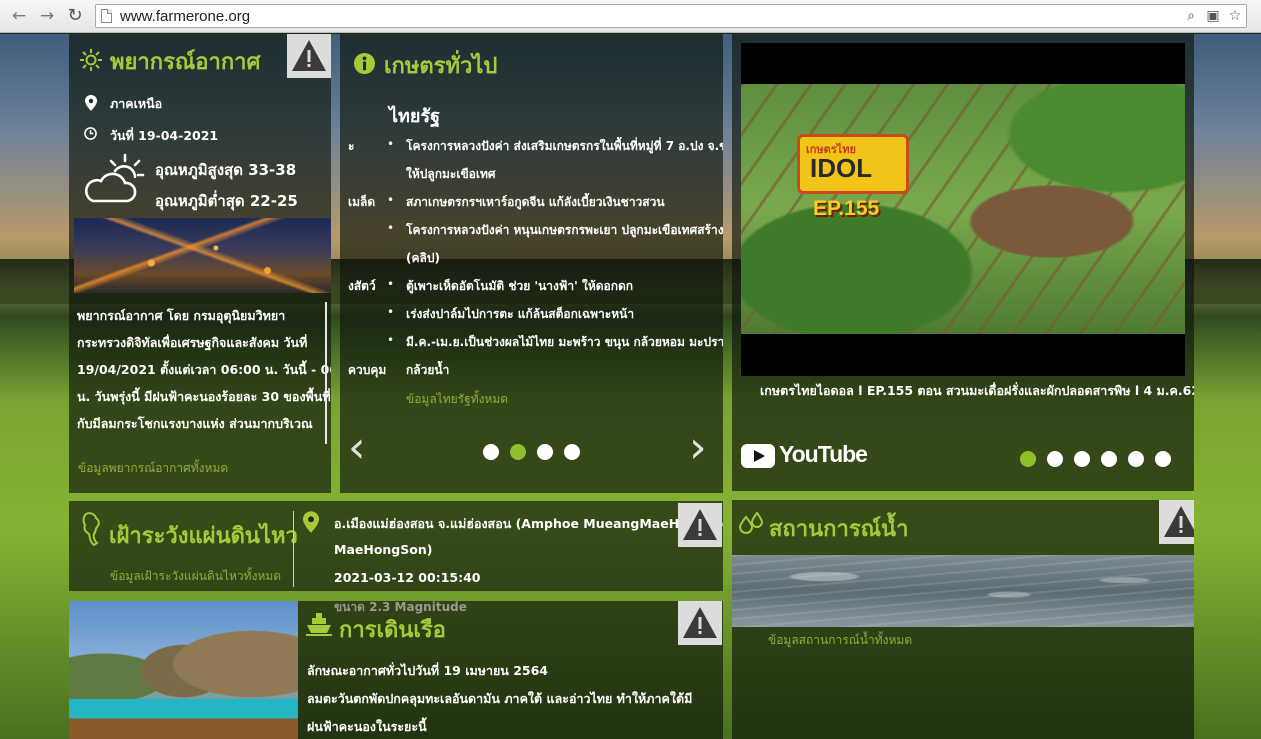 This screenshot has width=1261, height=739. Describe the element at coordinates (136, 103) in the screenshot. I see `weather-region: ภาคเหนือ` at that location.